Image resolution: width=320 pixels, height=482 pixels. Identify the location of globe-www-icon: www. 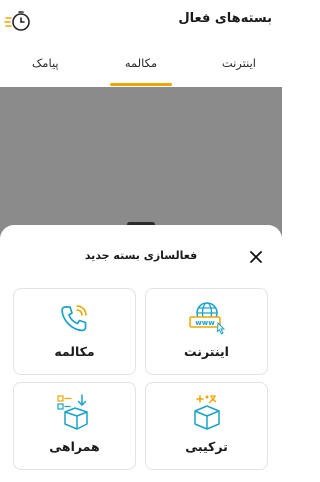
(206, 318).